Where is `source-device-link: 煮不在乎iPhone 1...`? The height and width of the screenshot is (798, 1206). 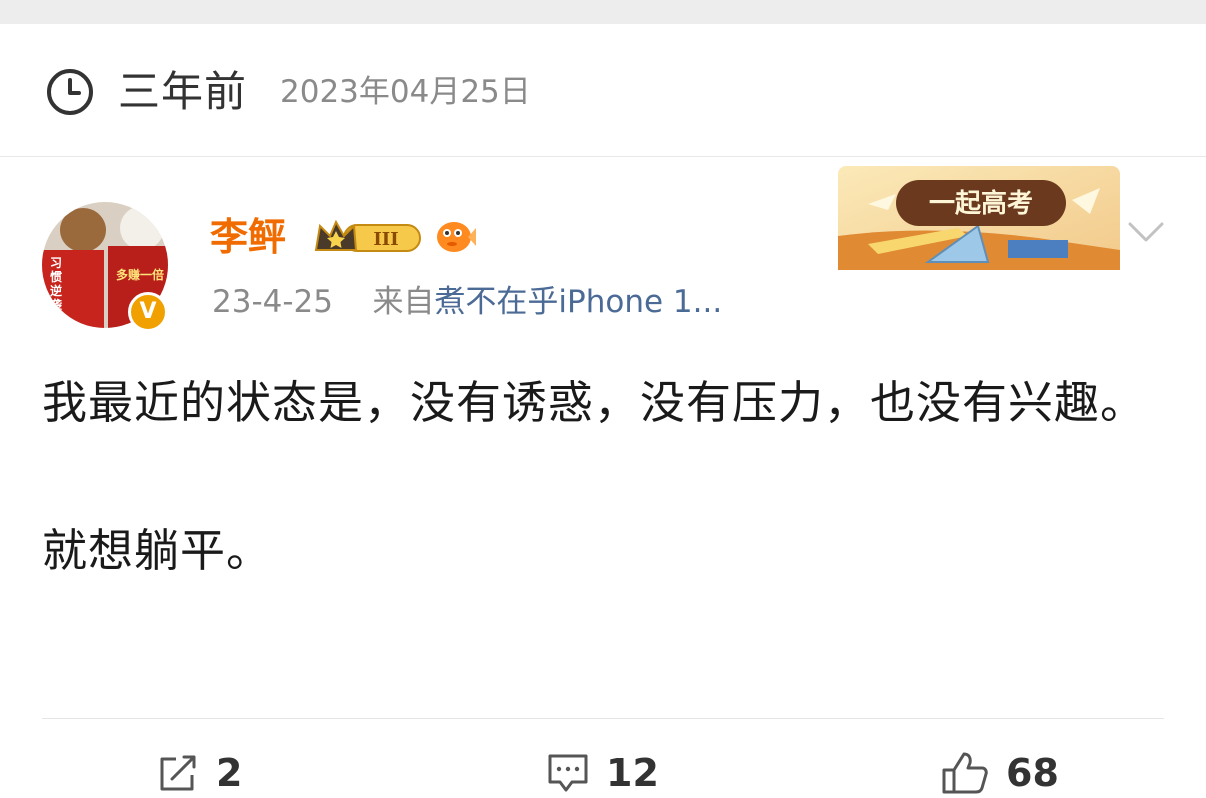 source-device-link: 煮不在乎iPhone 1... is located at coordinates (578, 302).